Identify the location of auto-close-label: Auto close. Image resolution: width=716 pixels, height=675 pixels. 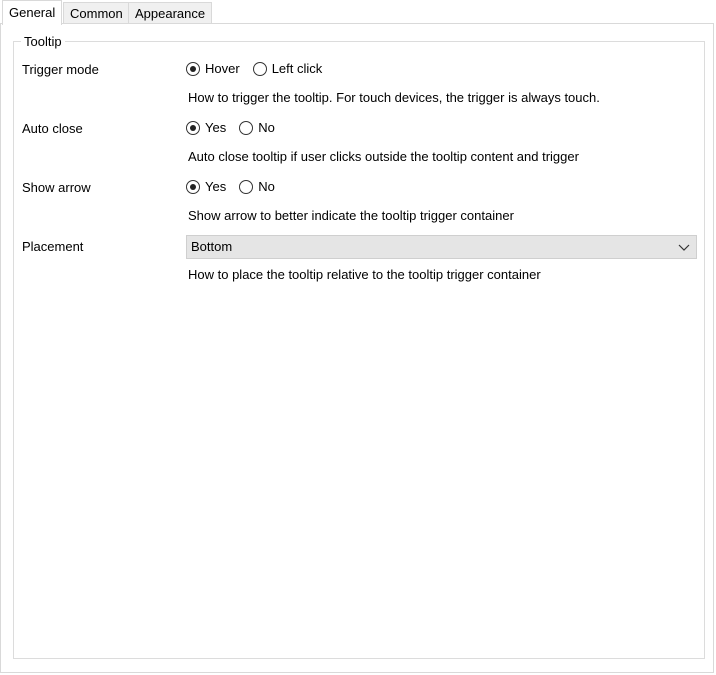
(52, 128).